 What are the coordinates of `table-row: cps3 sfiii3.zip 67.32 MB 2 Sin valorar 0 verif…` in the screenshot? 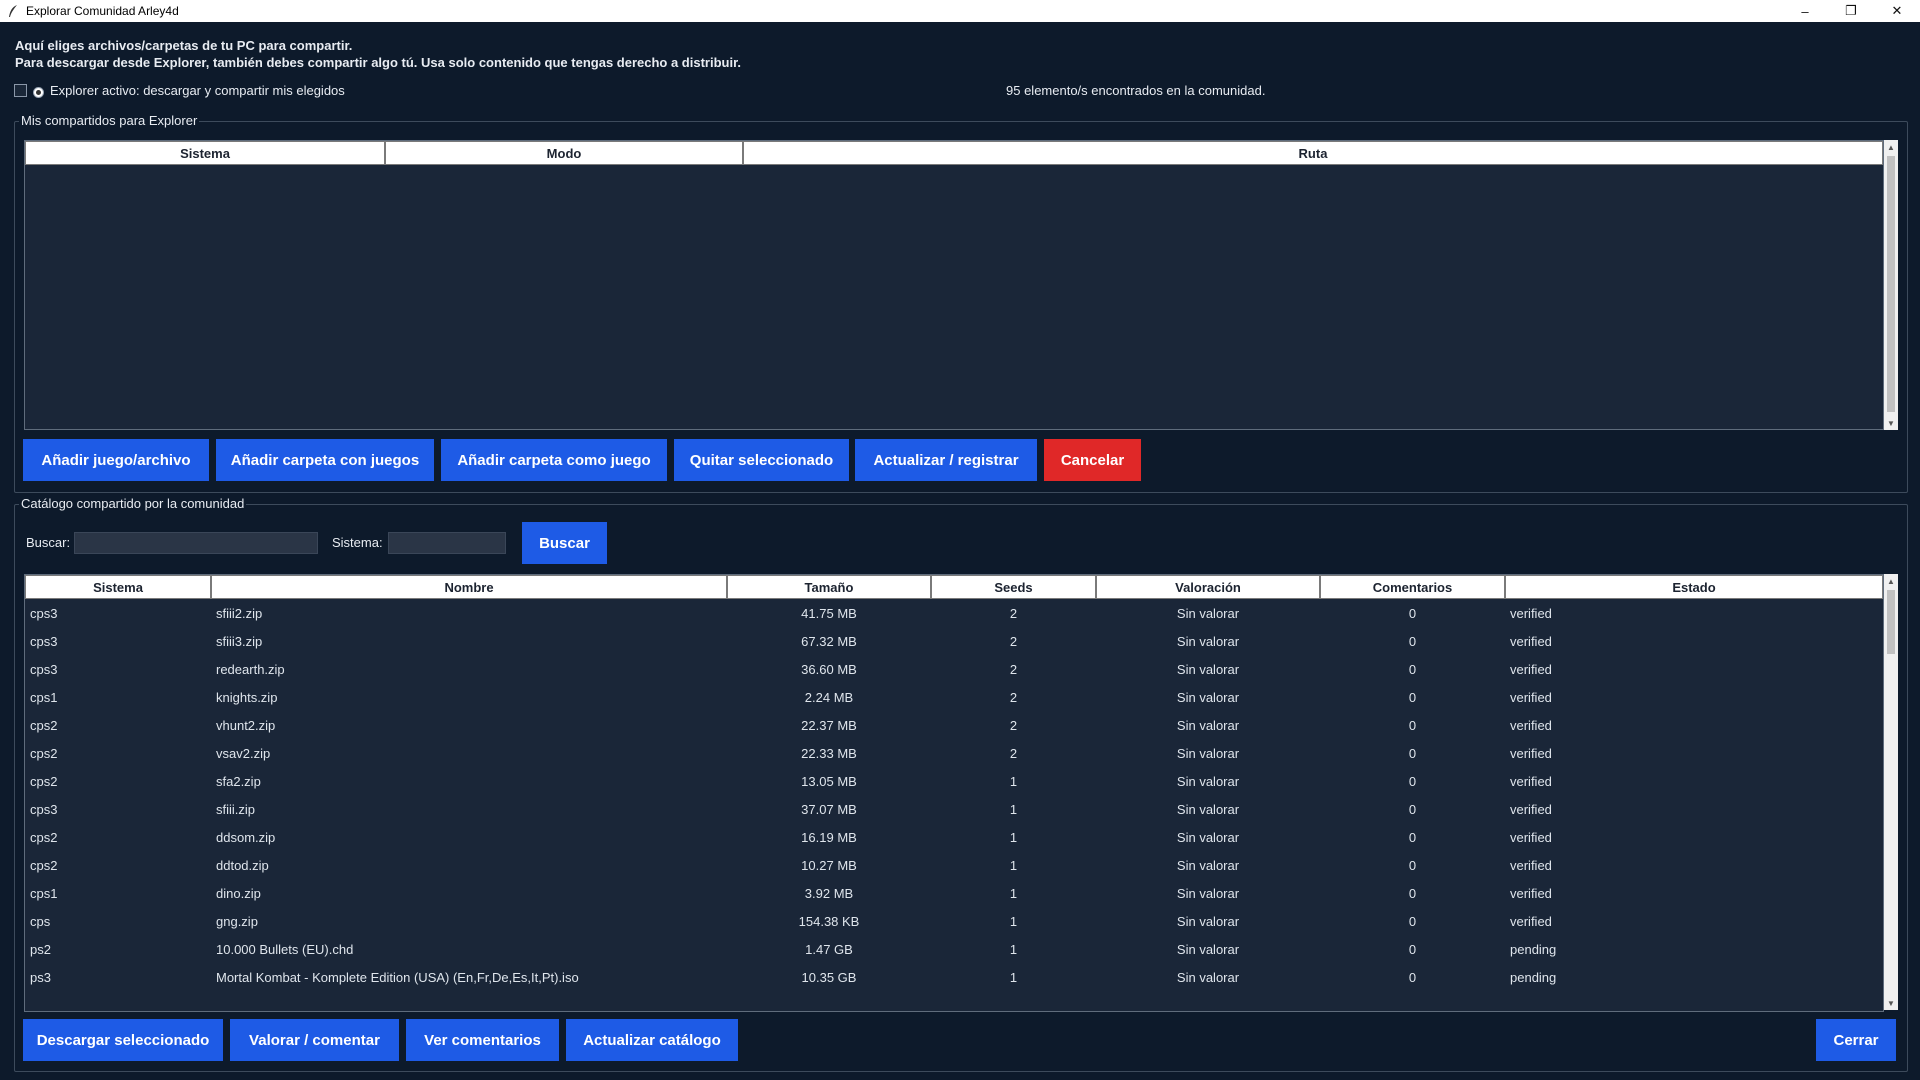 It's located at (954, 641).